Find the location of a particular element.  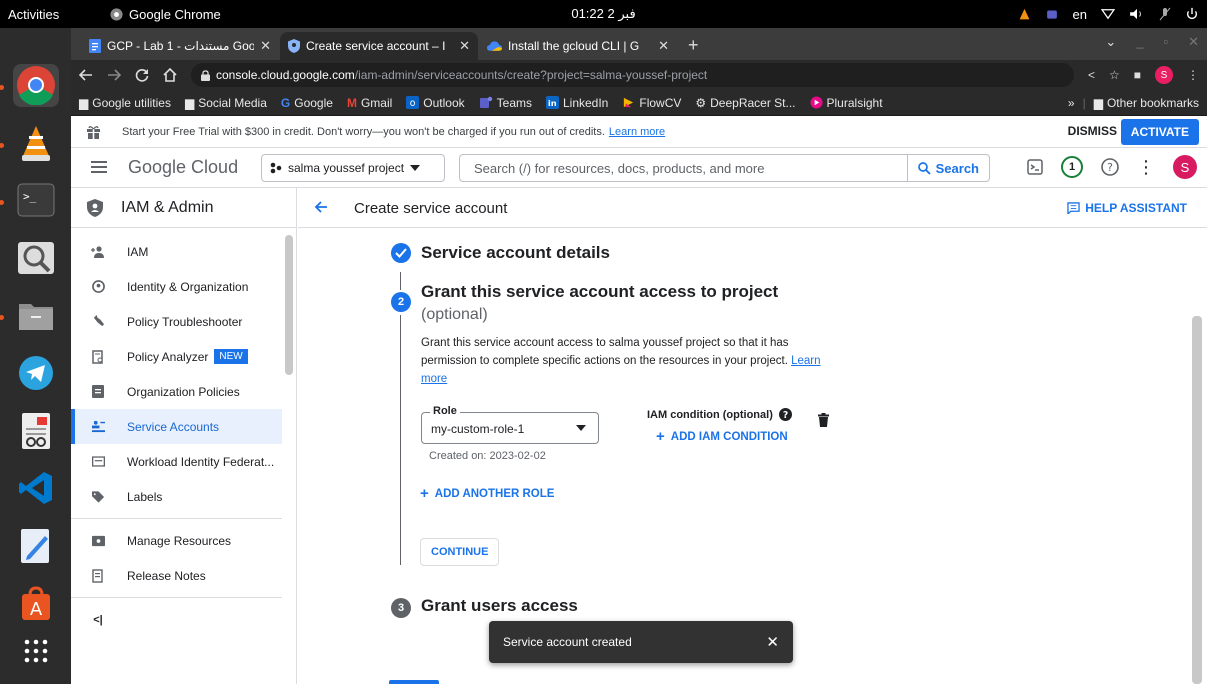

help-assistant-button: HELP ASSISTANT is located at coordinates (1127, 208).